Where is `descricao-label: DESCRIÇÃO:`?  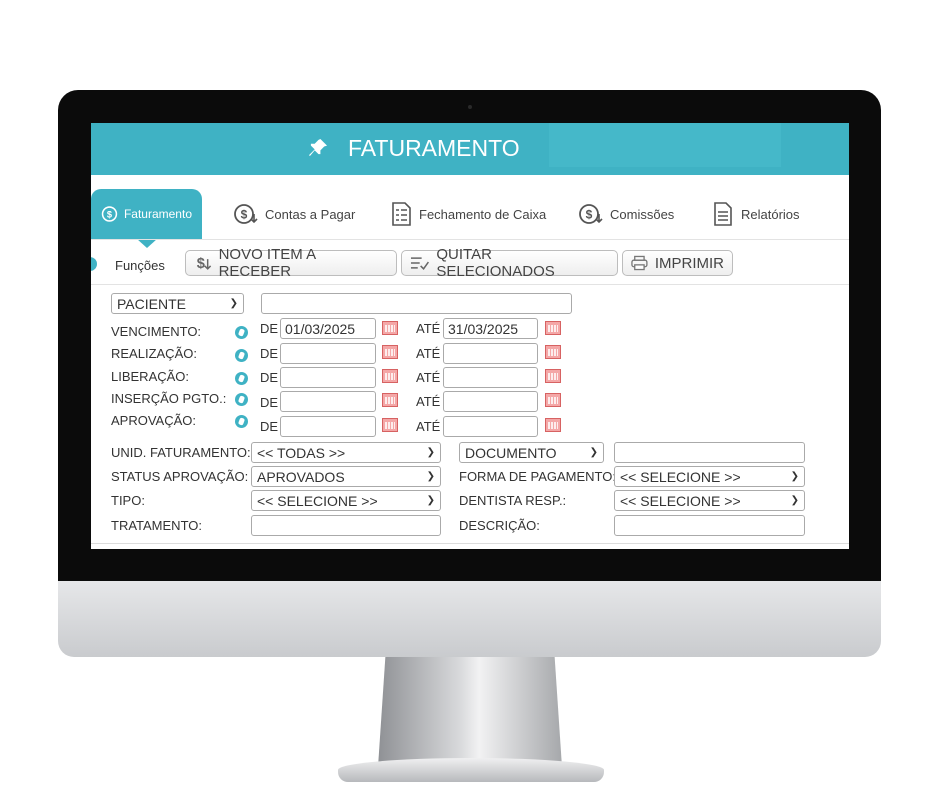 descricao-label: DESCRIÇÃO: is located at coordinates (499, 525).